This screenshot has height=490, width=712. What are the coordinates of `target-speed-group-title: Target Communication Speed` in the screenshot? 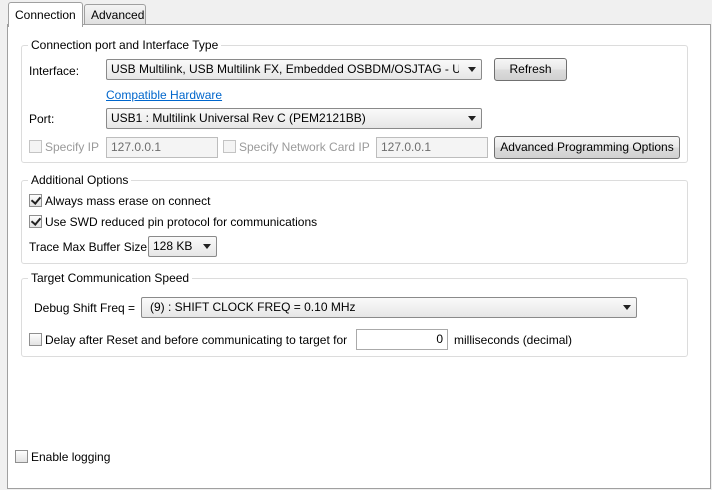 It's located at (110, 278).